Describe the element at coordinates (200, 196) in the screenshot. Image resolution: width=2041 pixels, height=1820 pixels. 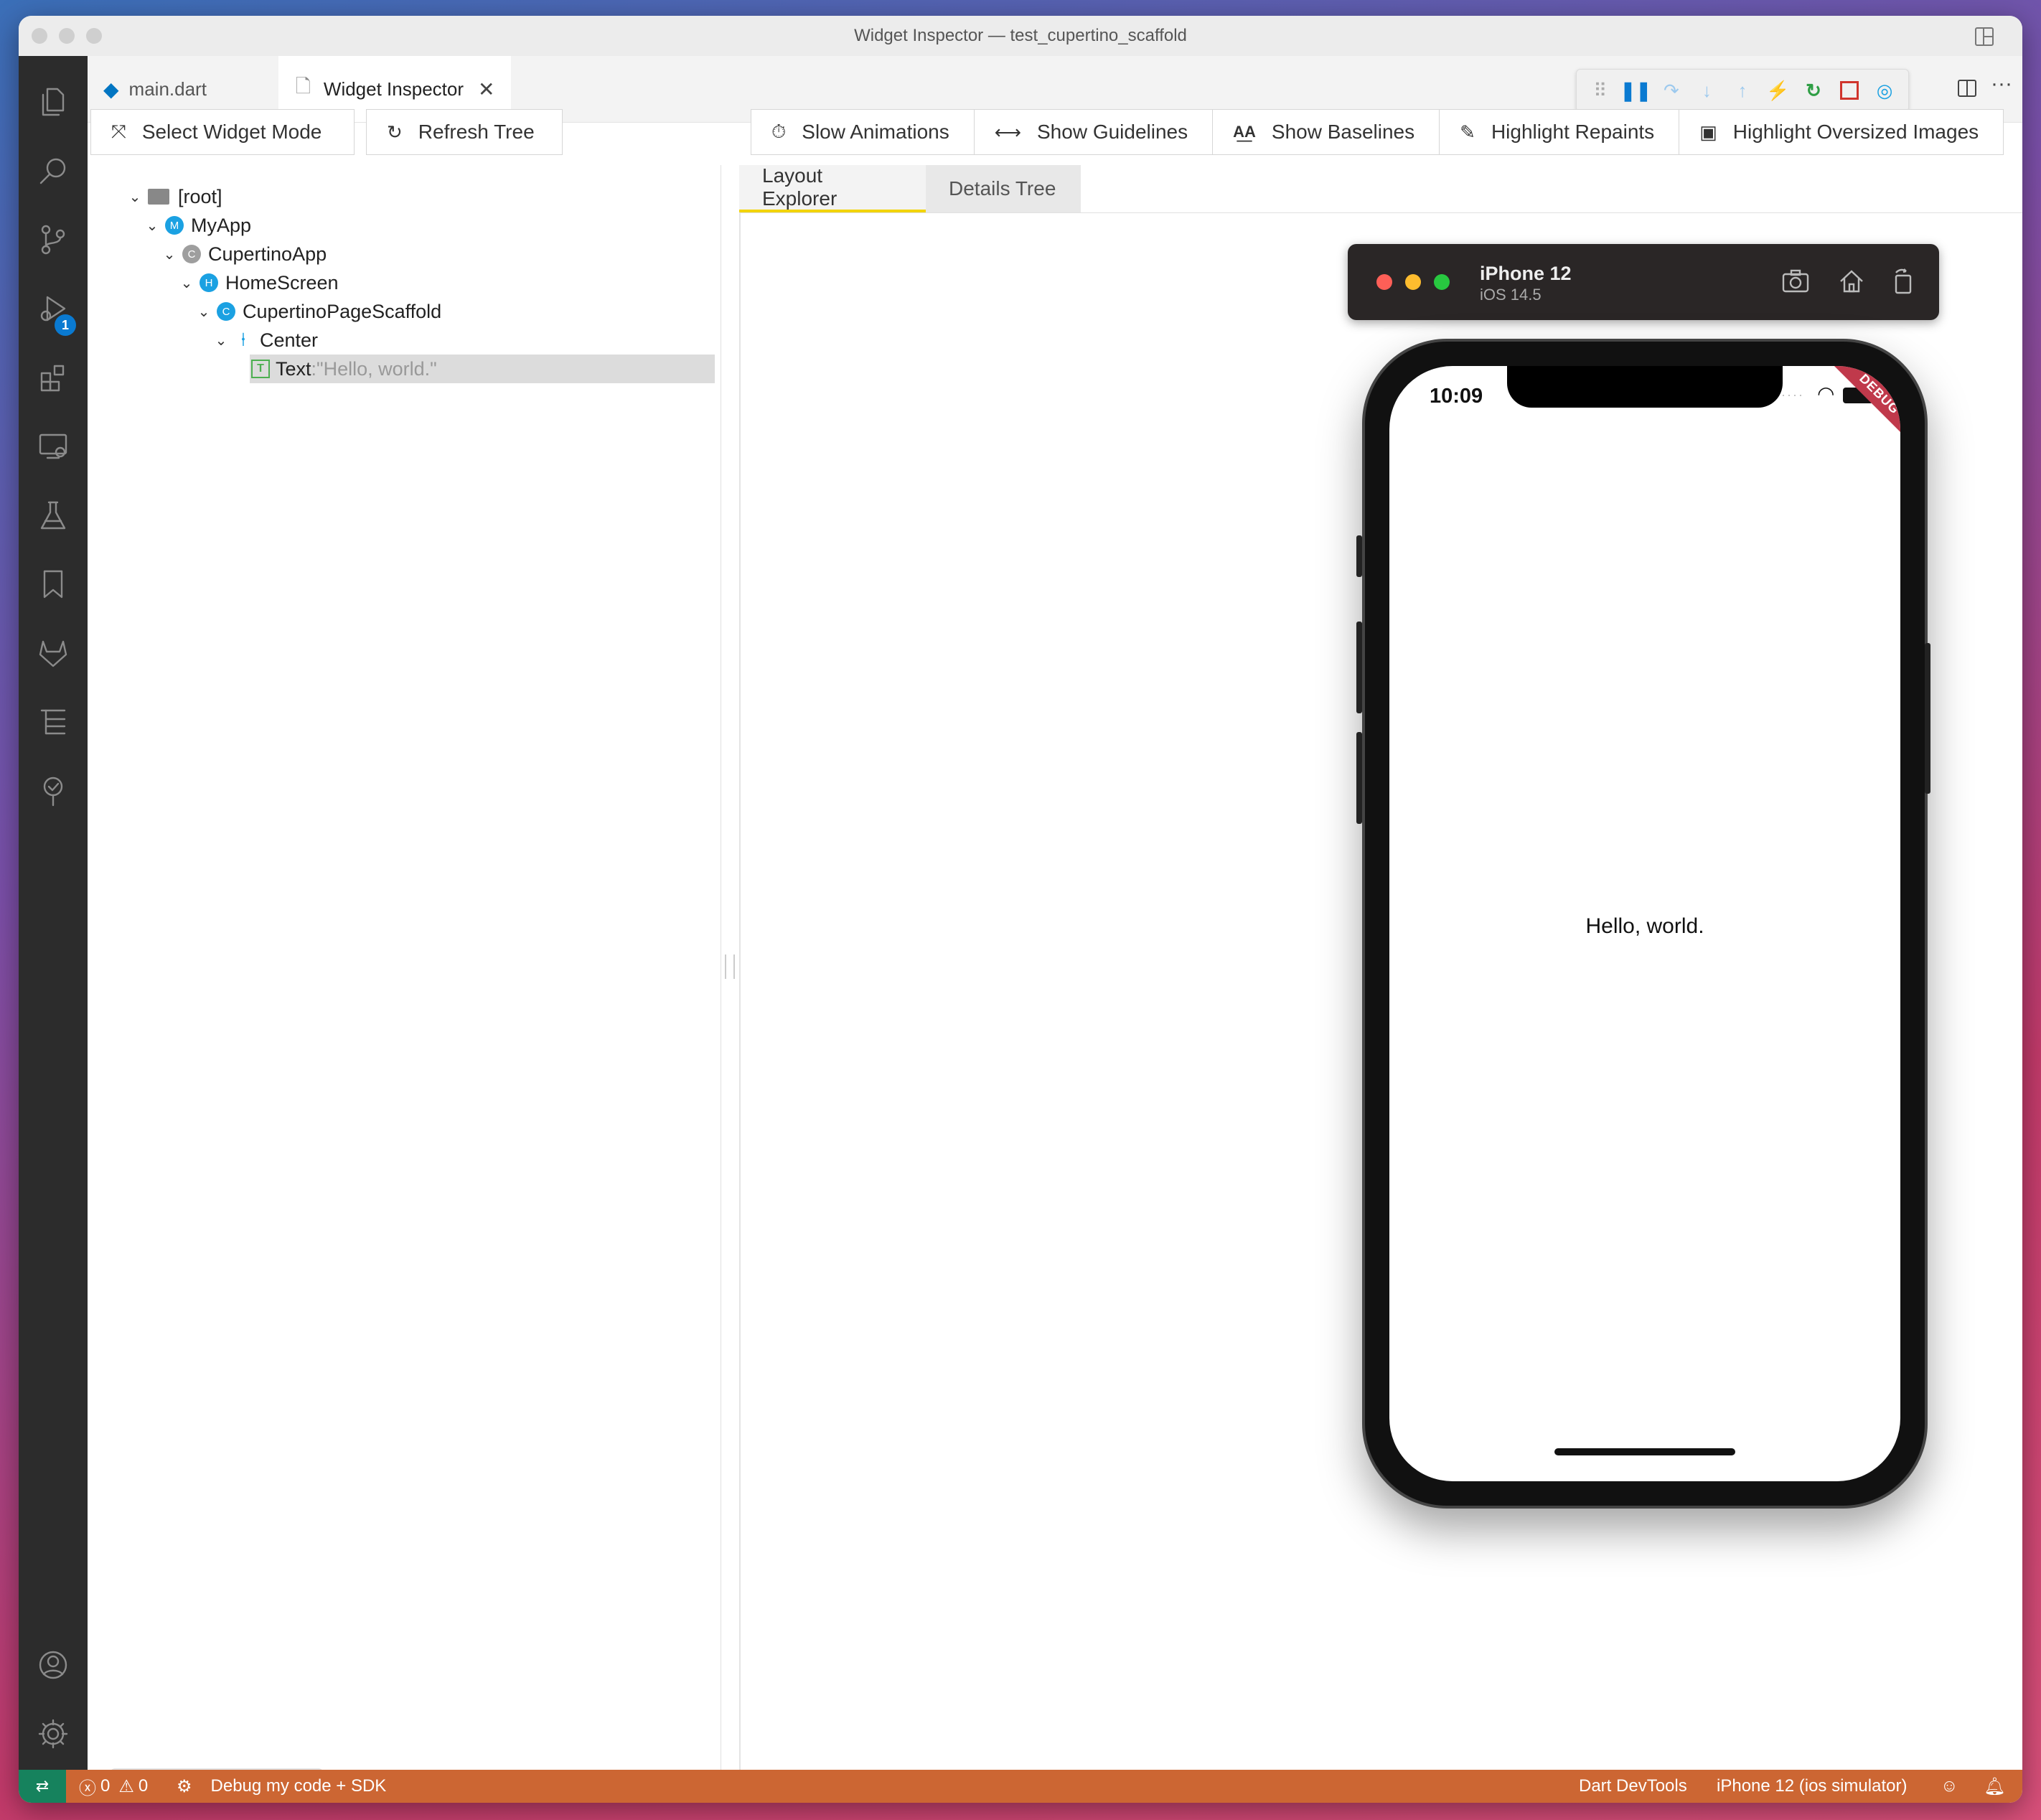
I see `node-label: [root]` at that location.